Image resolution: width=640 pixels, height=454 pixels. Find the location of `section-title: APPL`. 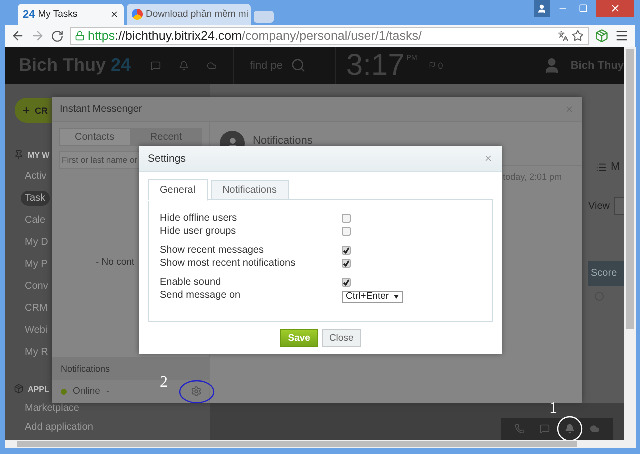

section-title: APPL is located at coordinates (39, 389).